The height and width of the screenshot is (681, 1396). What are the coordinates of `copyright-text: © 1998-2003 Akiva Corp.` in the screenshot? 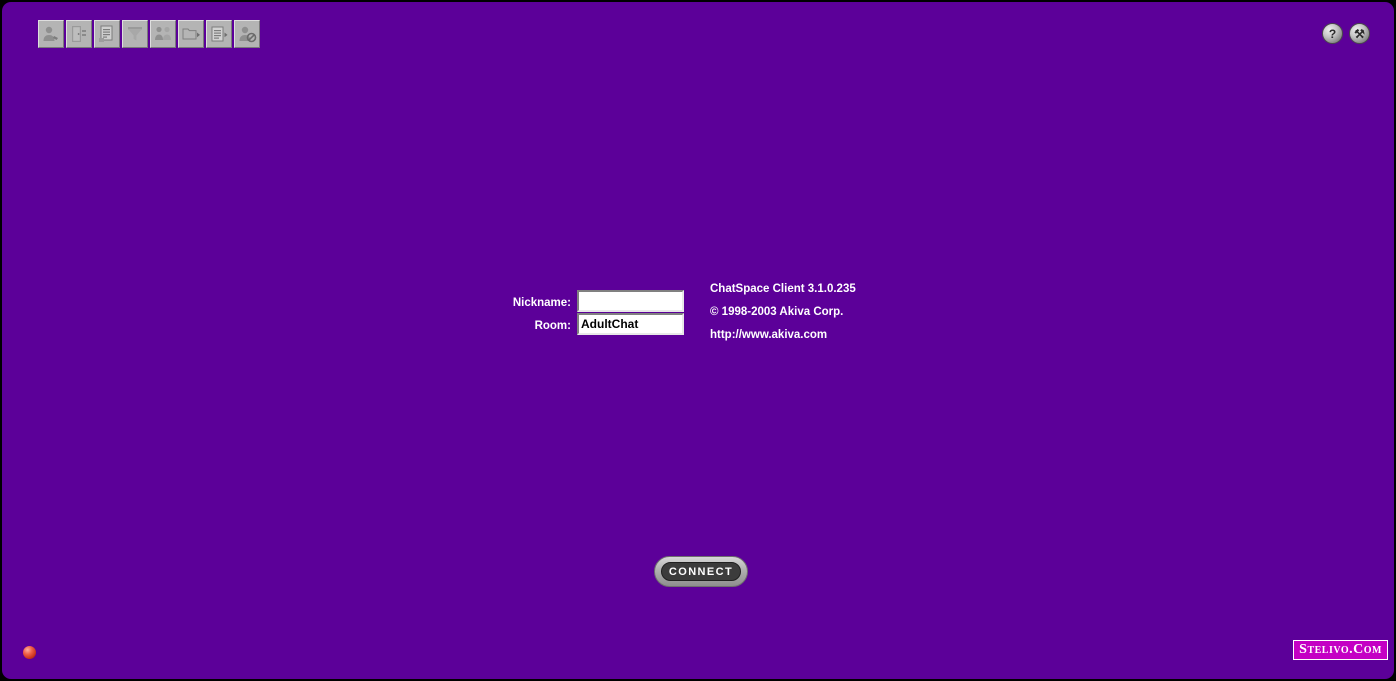 It's located at (777, 312).